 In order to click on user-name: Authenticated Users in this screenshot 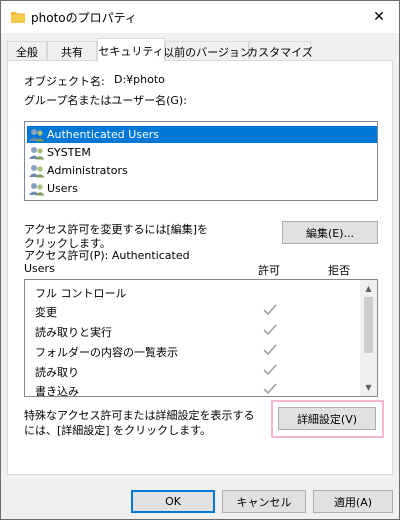, I will do `click(103, 134)`.